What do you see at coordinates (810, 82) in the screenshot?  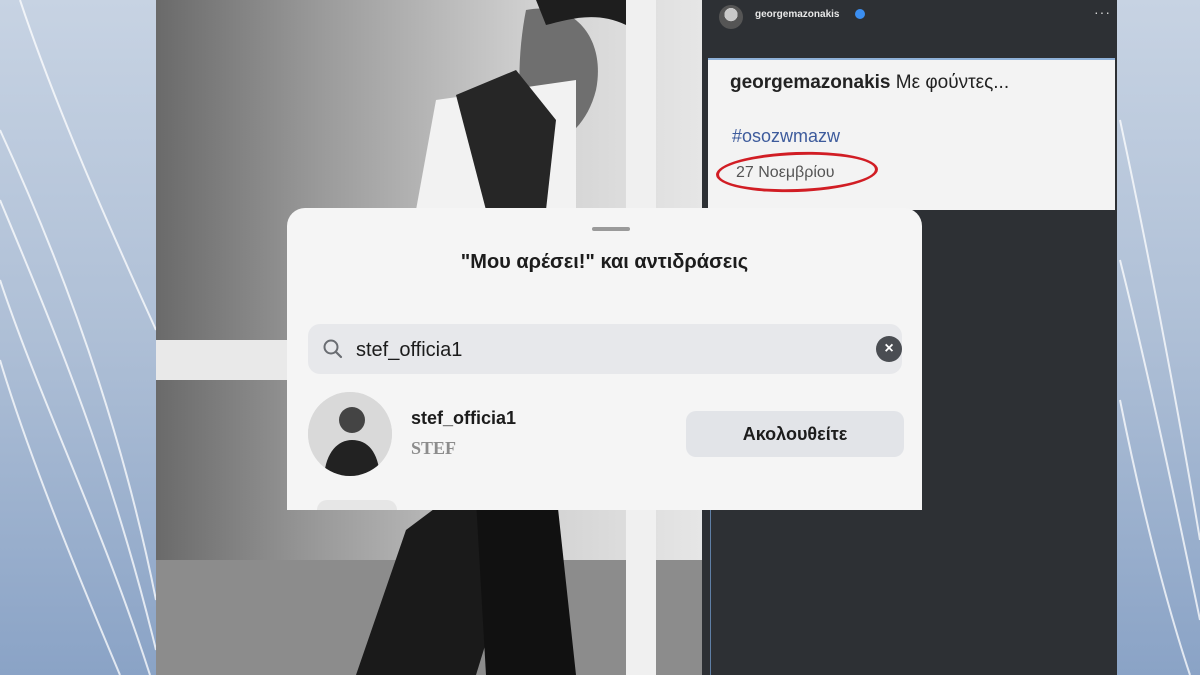 I see `caption-username: georgemazonakis` at bounding box center [810, 82].